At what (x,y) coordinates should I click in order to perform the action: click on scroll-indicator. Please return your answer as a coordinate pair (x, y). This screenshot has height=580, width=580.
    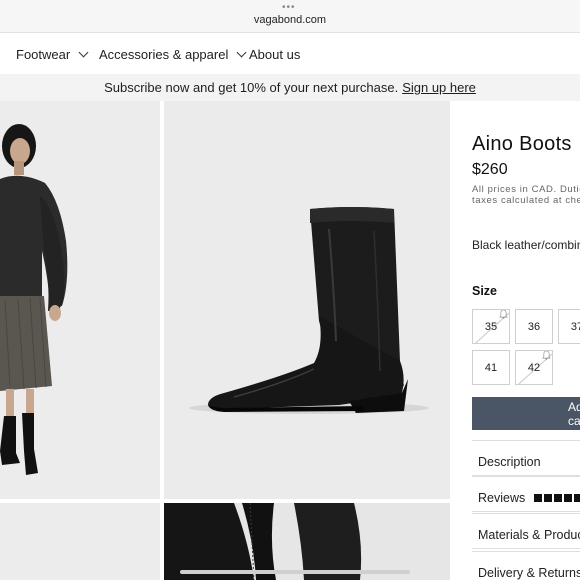
    Looking at the image, I should click on (295, 572).